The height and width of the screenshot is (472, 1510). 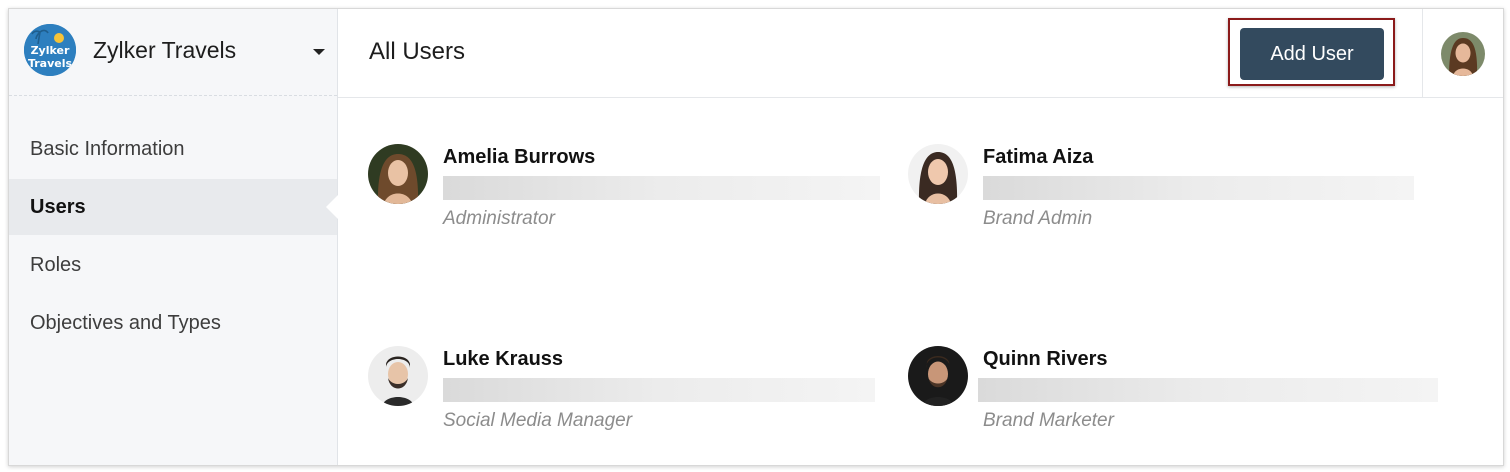 What do you see at coordinates (1045, 359) in the screenshot?
I see `user-name: Quinn Rivers` at bounding box center [1045, 359].